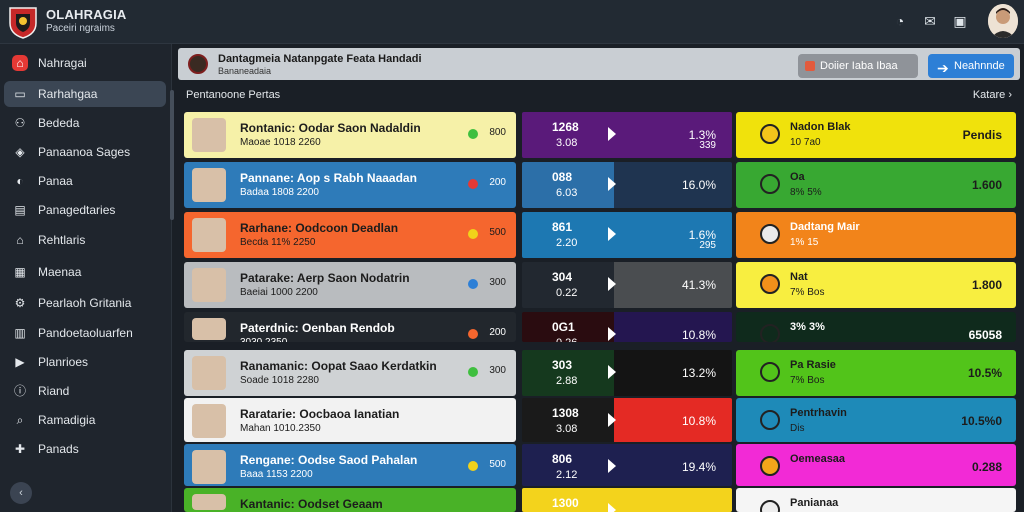 Image resolution: width=1024 pixels, height=512 pixels. What do you see at coordinates (876, 327) in the screenshot?
I see `stat-card: 3% 3% 65058` at bounding box center [876, 327].